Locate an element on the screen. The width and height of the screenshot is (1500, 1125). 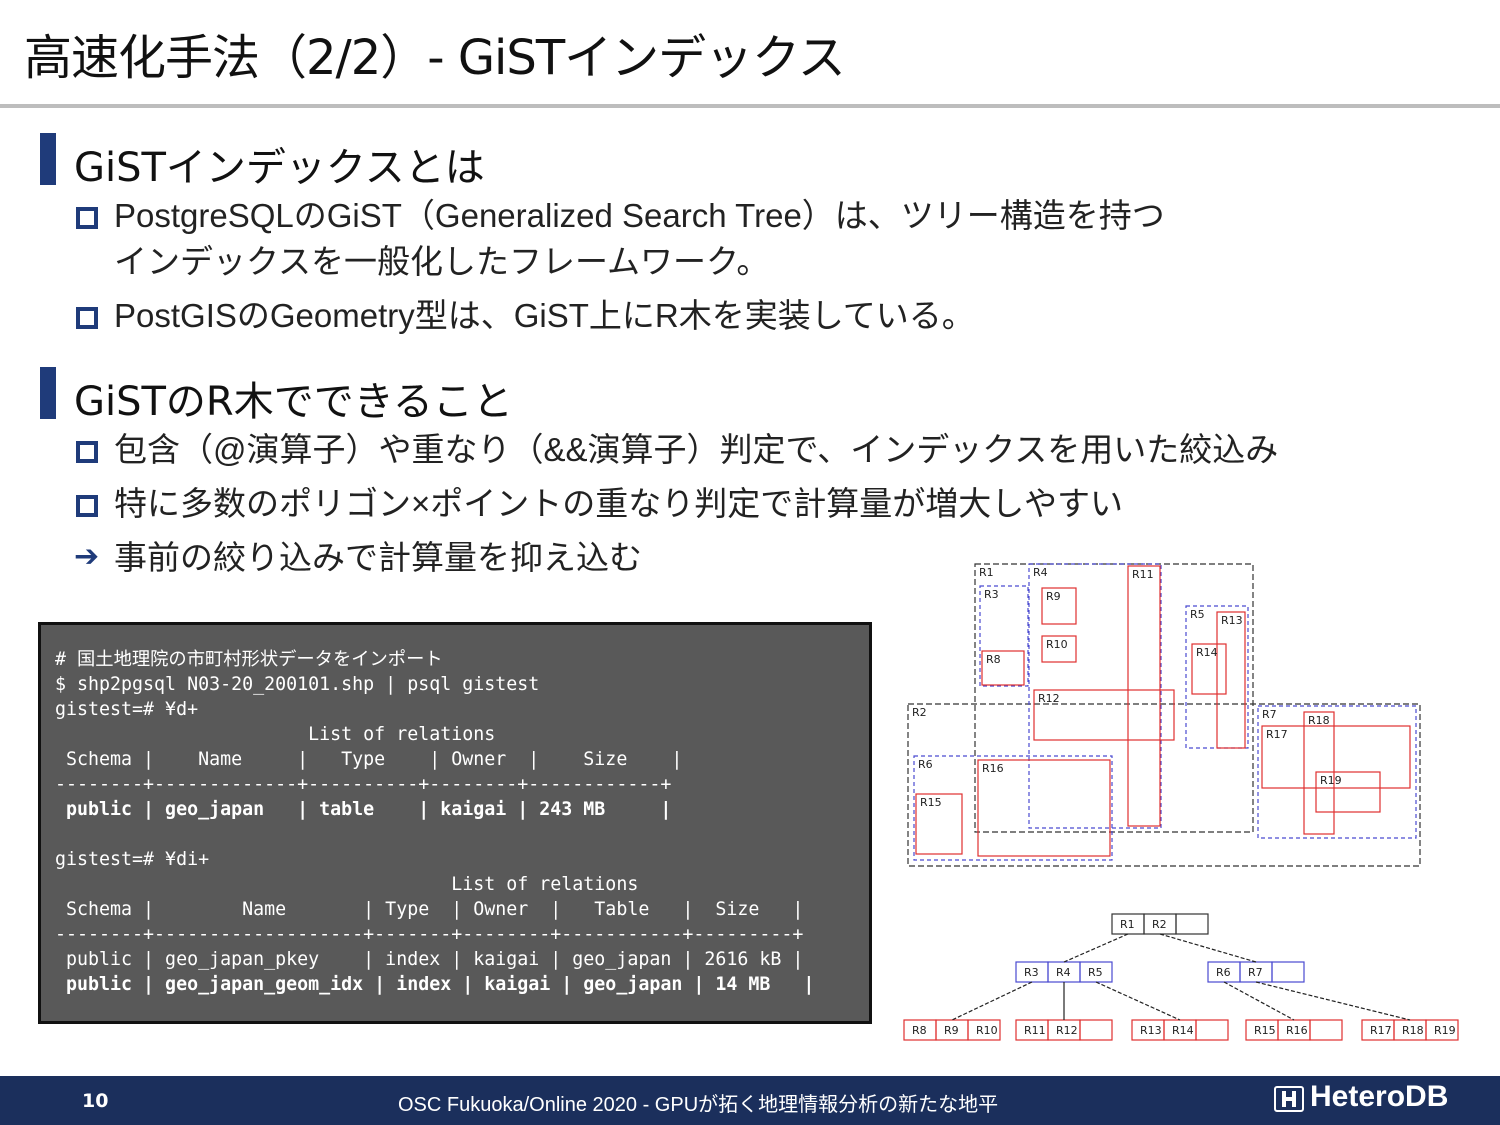
region-label: R11 is located at coordinates (1143, 574).